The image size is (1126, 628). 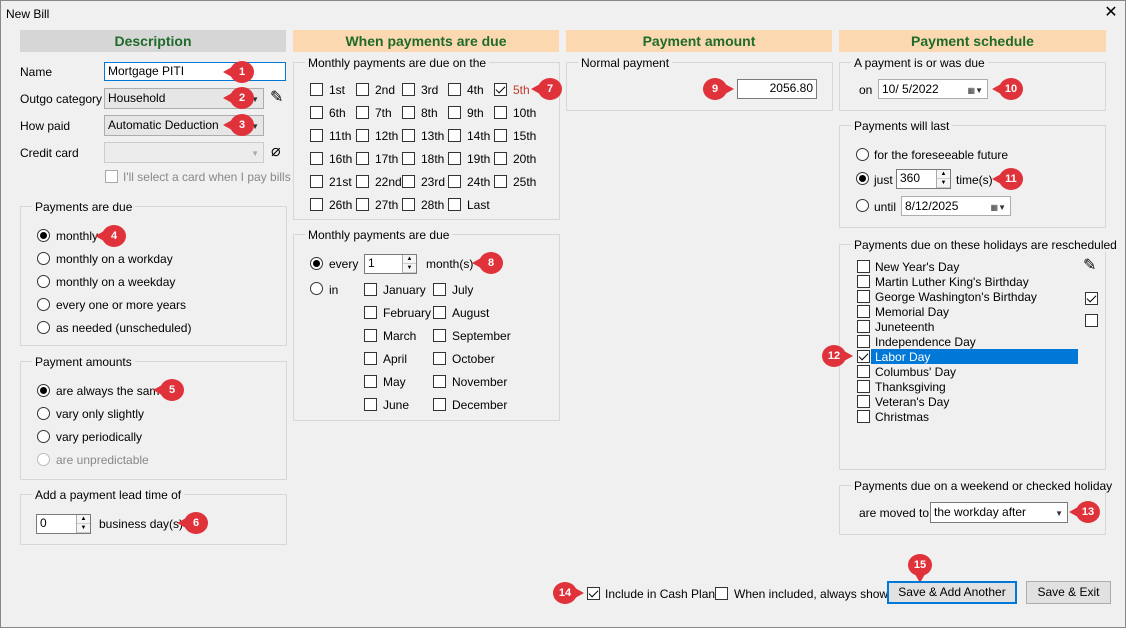 What do you see at coordinates (370, 404) in the screenshot?
I see `month-checkbox-june` at bounding box center [370, 404].